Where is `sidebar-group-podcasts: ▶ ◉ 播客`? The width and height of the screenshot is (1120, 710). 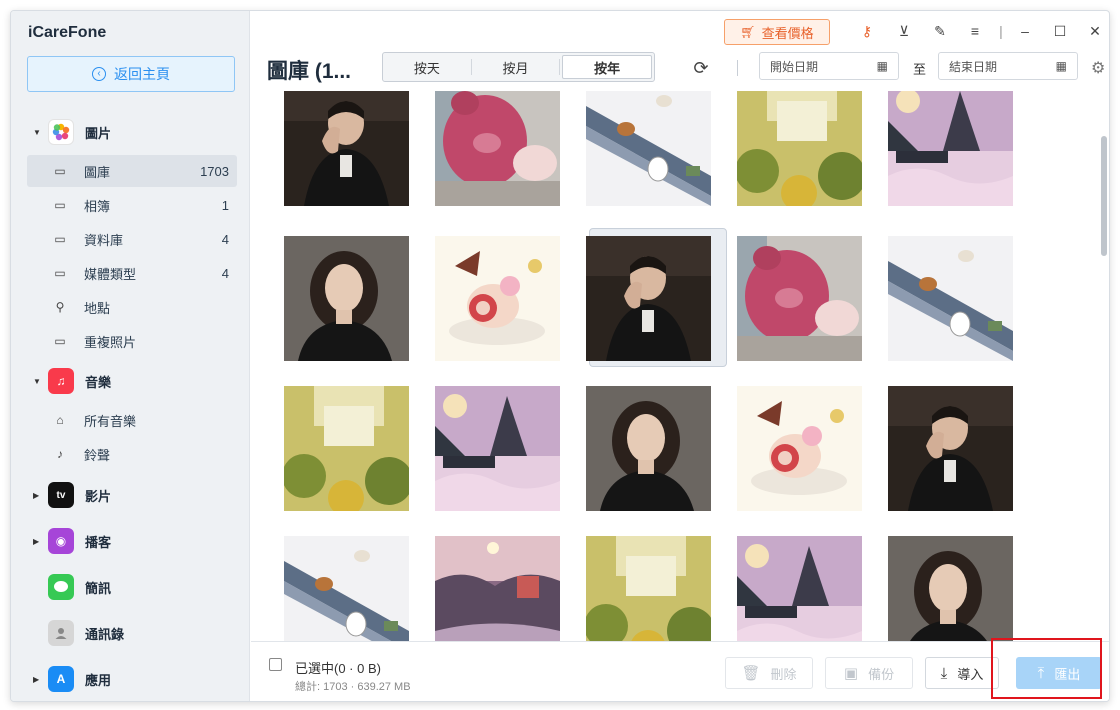
sidebar-group-podcasts: ▶ ◉ 播客 is located at coordinates (130, 541).